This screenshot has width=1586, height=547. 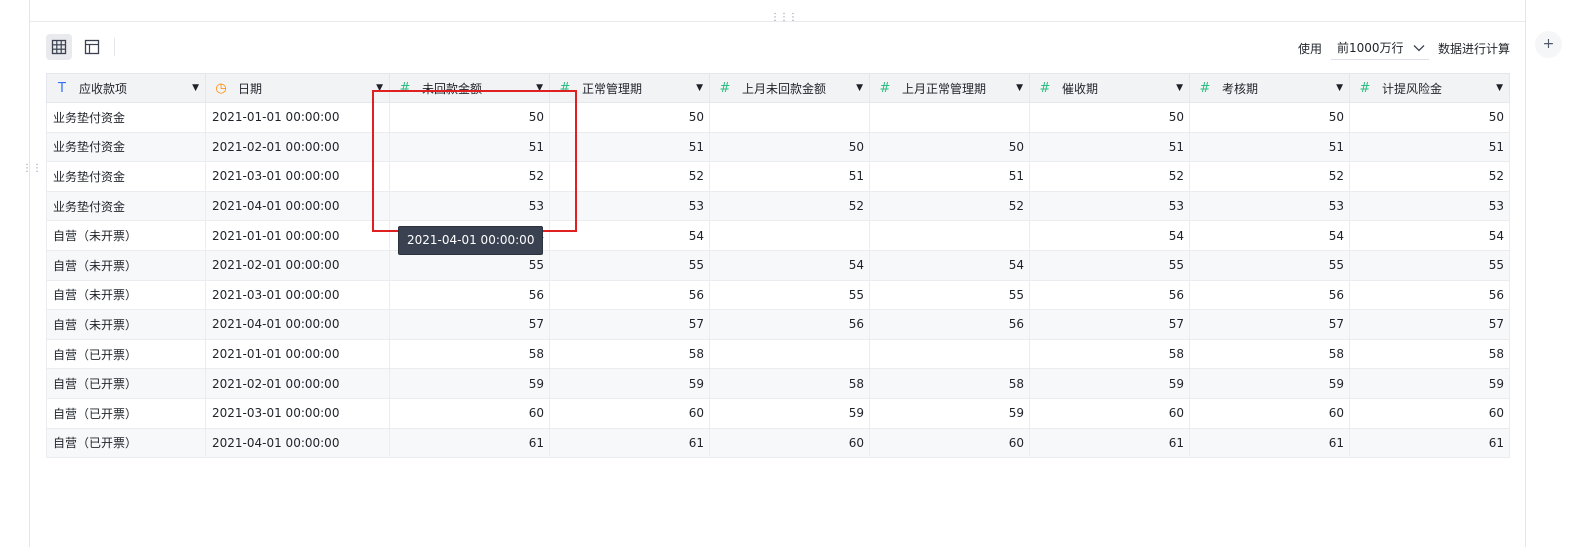 What do you see at coordinates (297, 88) in the screenshot?
I see `column-header: ◷ 日期 ▼` at bounding box center [297, 88].